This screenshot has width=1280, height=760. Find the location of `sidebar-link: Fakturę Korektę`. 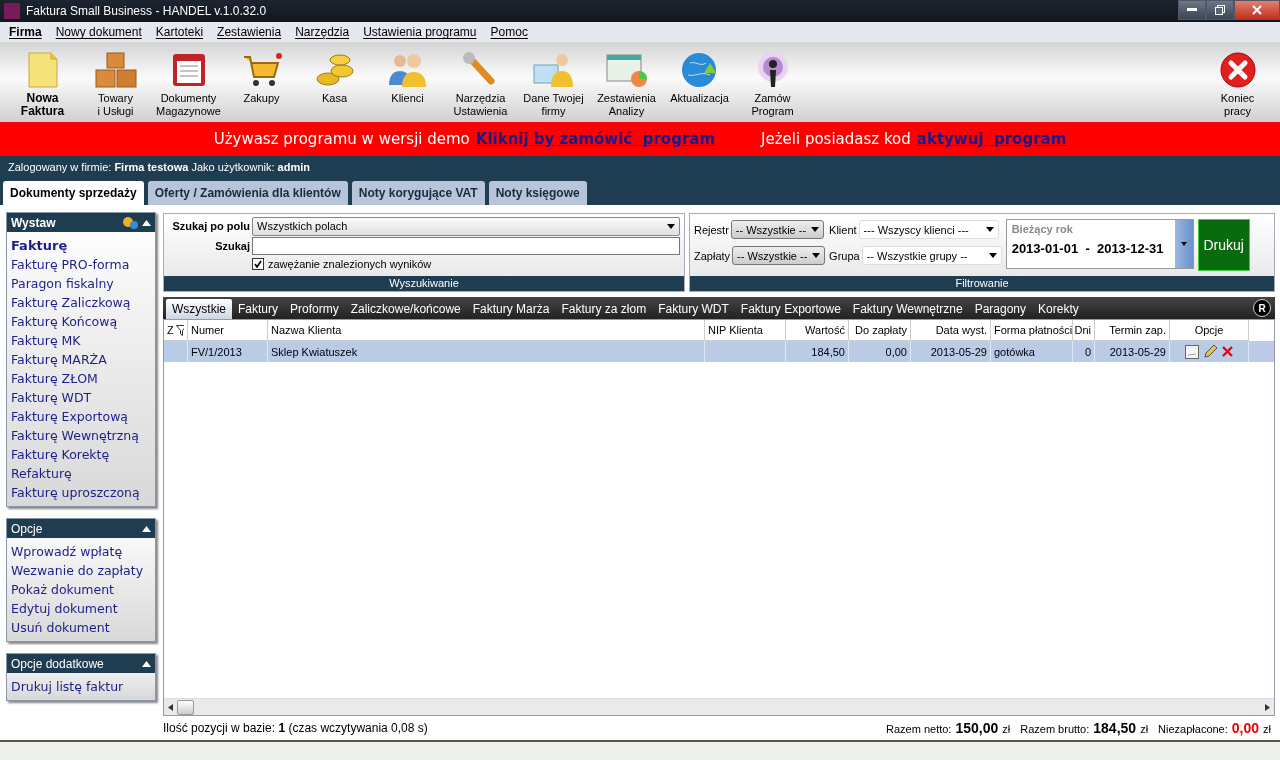

sidebar-link: Fakturę Korektę is located at coordinates (81, 454).